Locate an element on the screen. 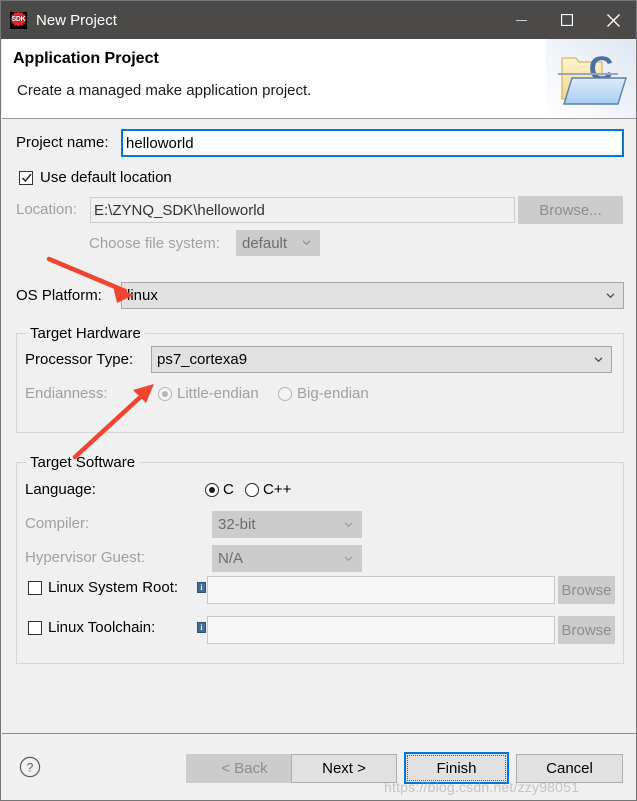 This screenshot has width=637, height=801. radio-language-c is located at coordinates (212, 490).